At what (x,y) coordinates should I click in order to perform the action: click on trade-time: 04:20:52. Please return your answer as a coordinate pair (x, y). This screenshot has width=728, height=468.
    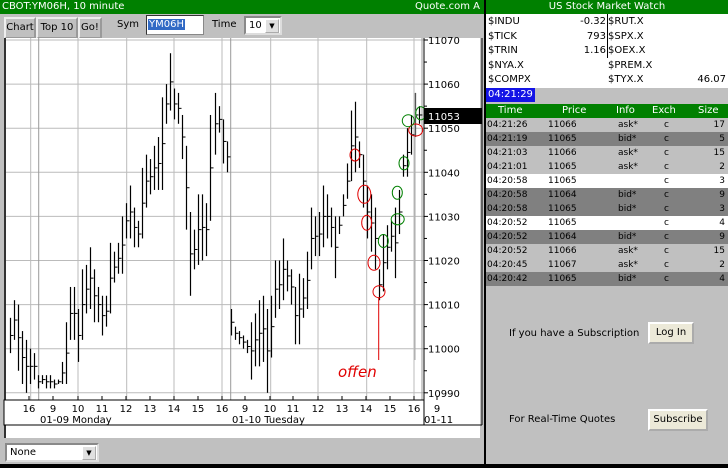
    Looking at the image, I should click on (507, 251).